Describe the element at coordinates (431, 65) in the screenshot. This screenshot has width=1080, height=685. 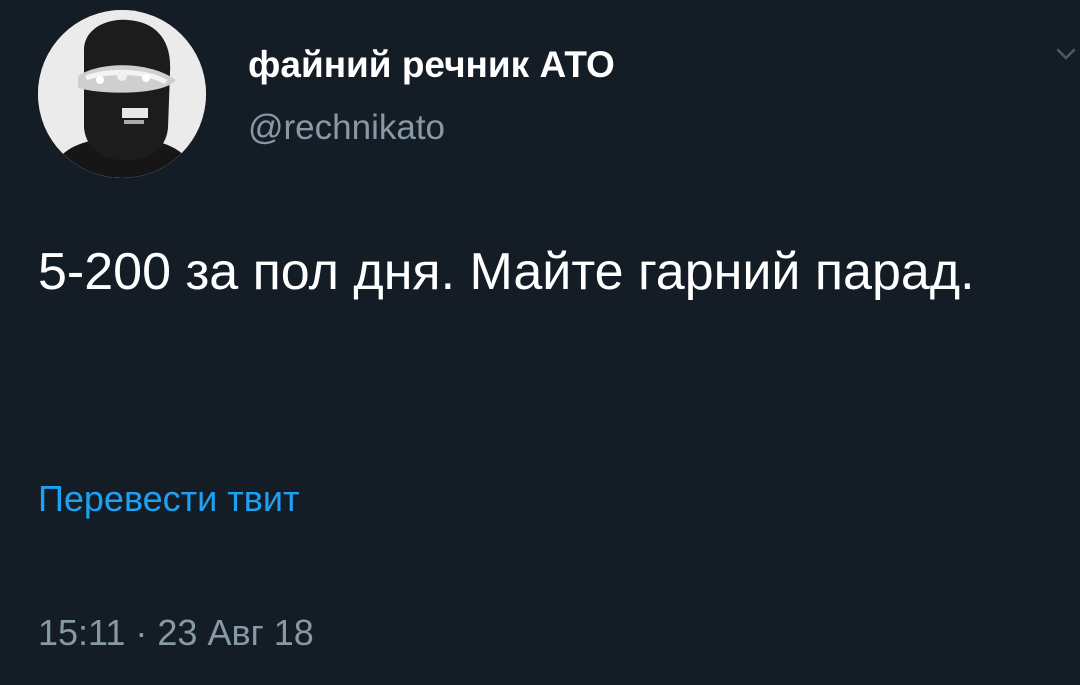
I see `display-name: файний речник АТО` at that location.